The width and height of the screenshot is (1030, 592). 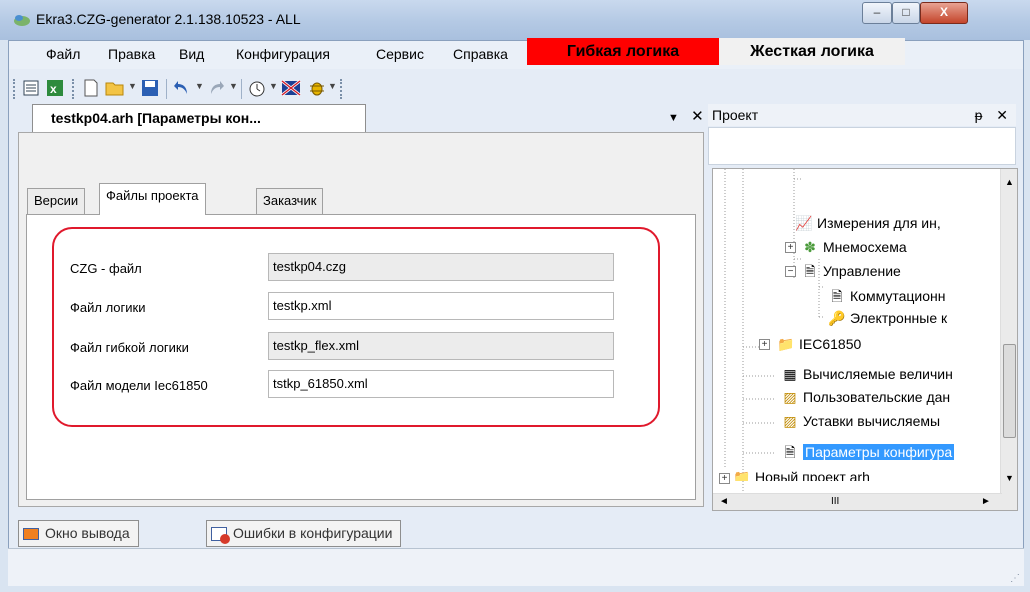 I want to click on horizontal-scroll-thumb: III, so click(x=835, y=501).